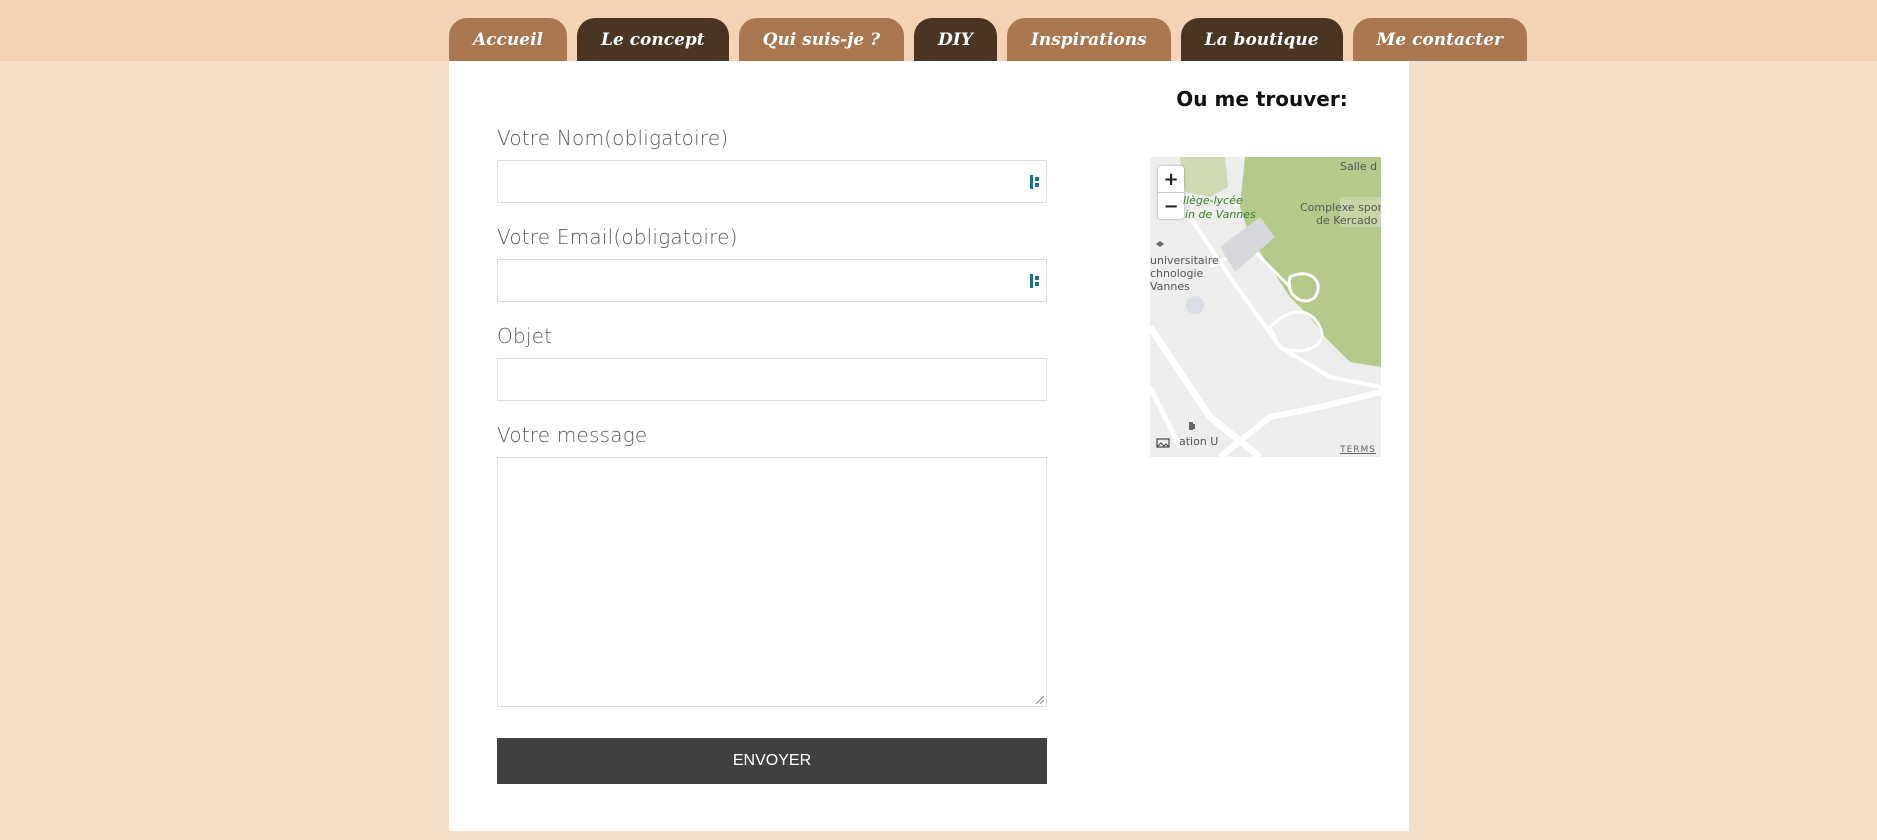  Describe the element at coordinates (772, 181) in the screenshot. I see `name-field` at that location.